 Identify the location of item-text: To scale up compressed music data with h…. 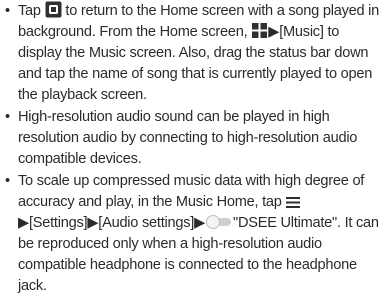
(191, 191).